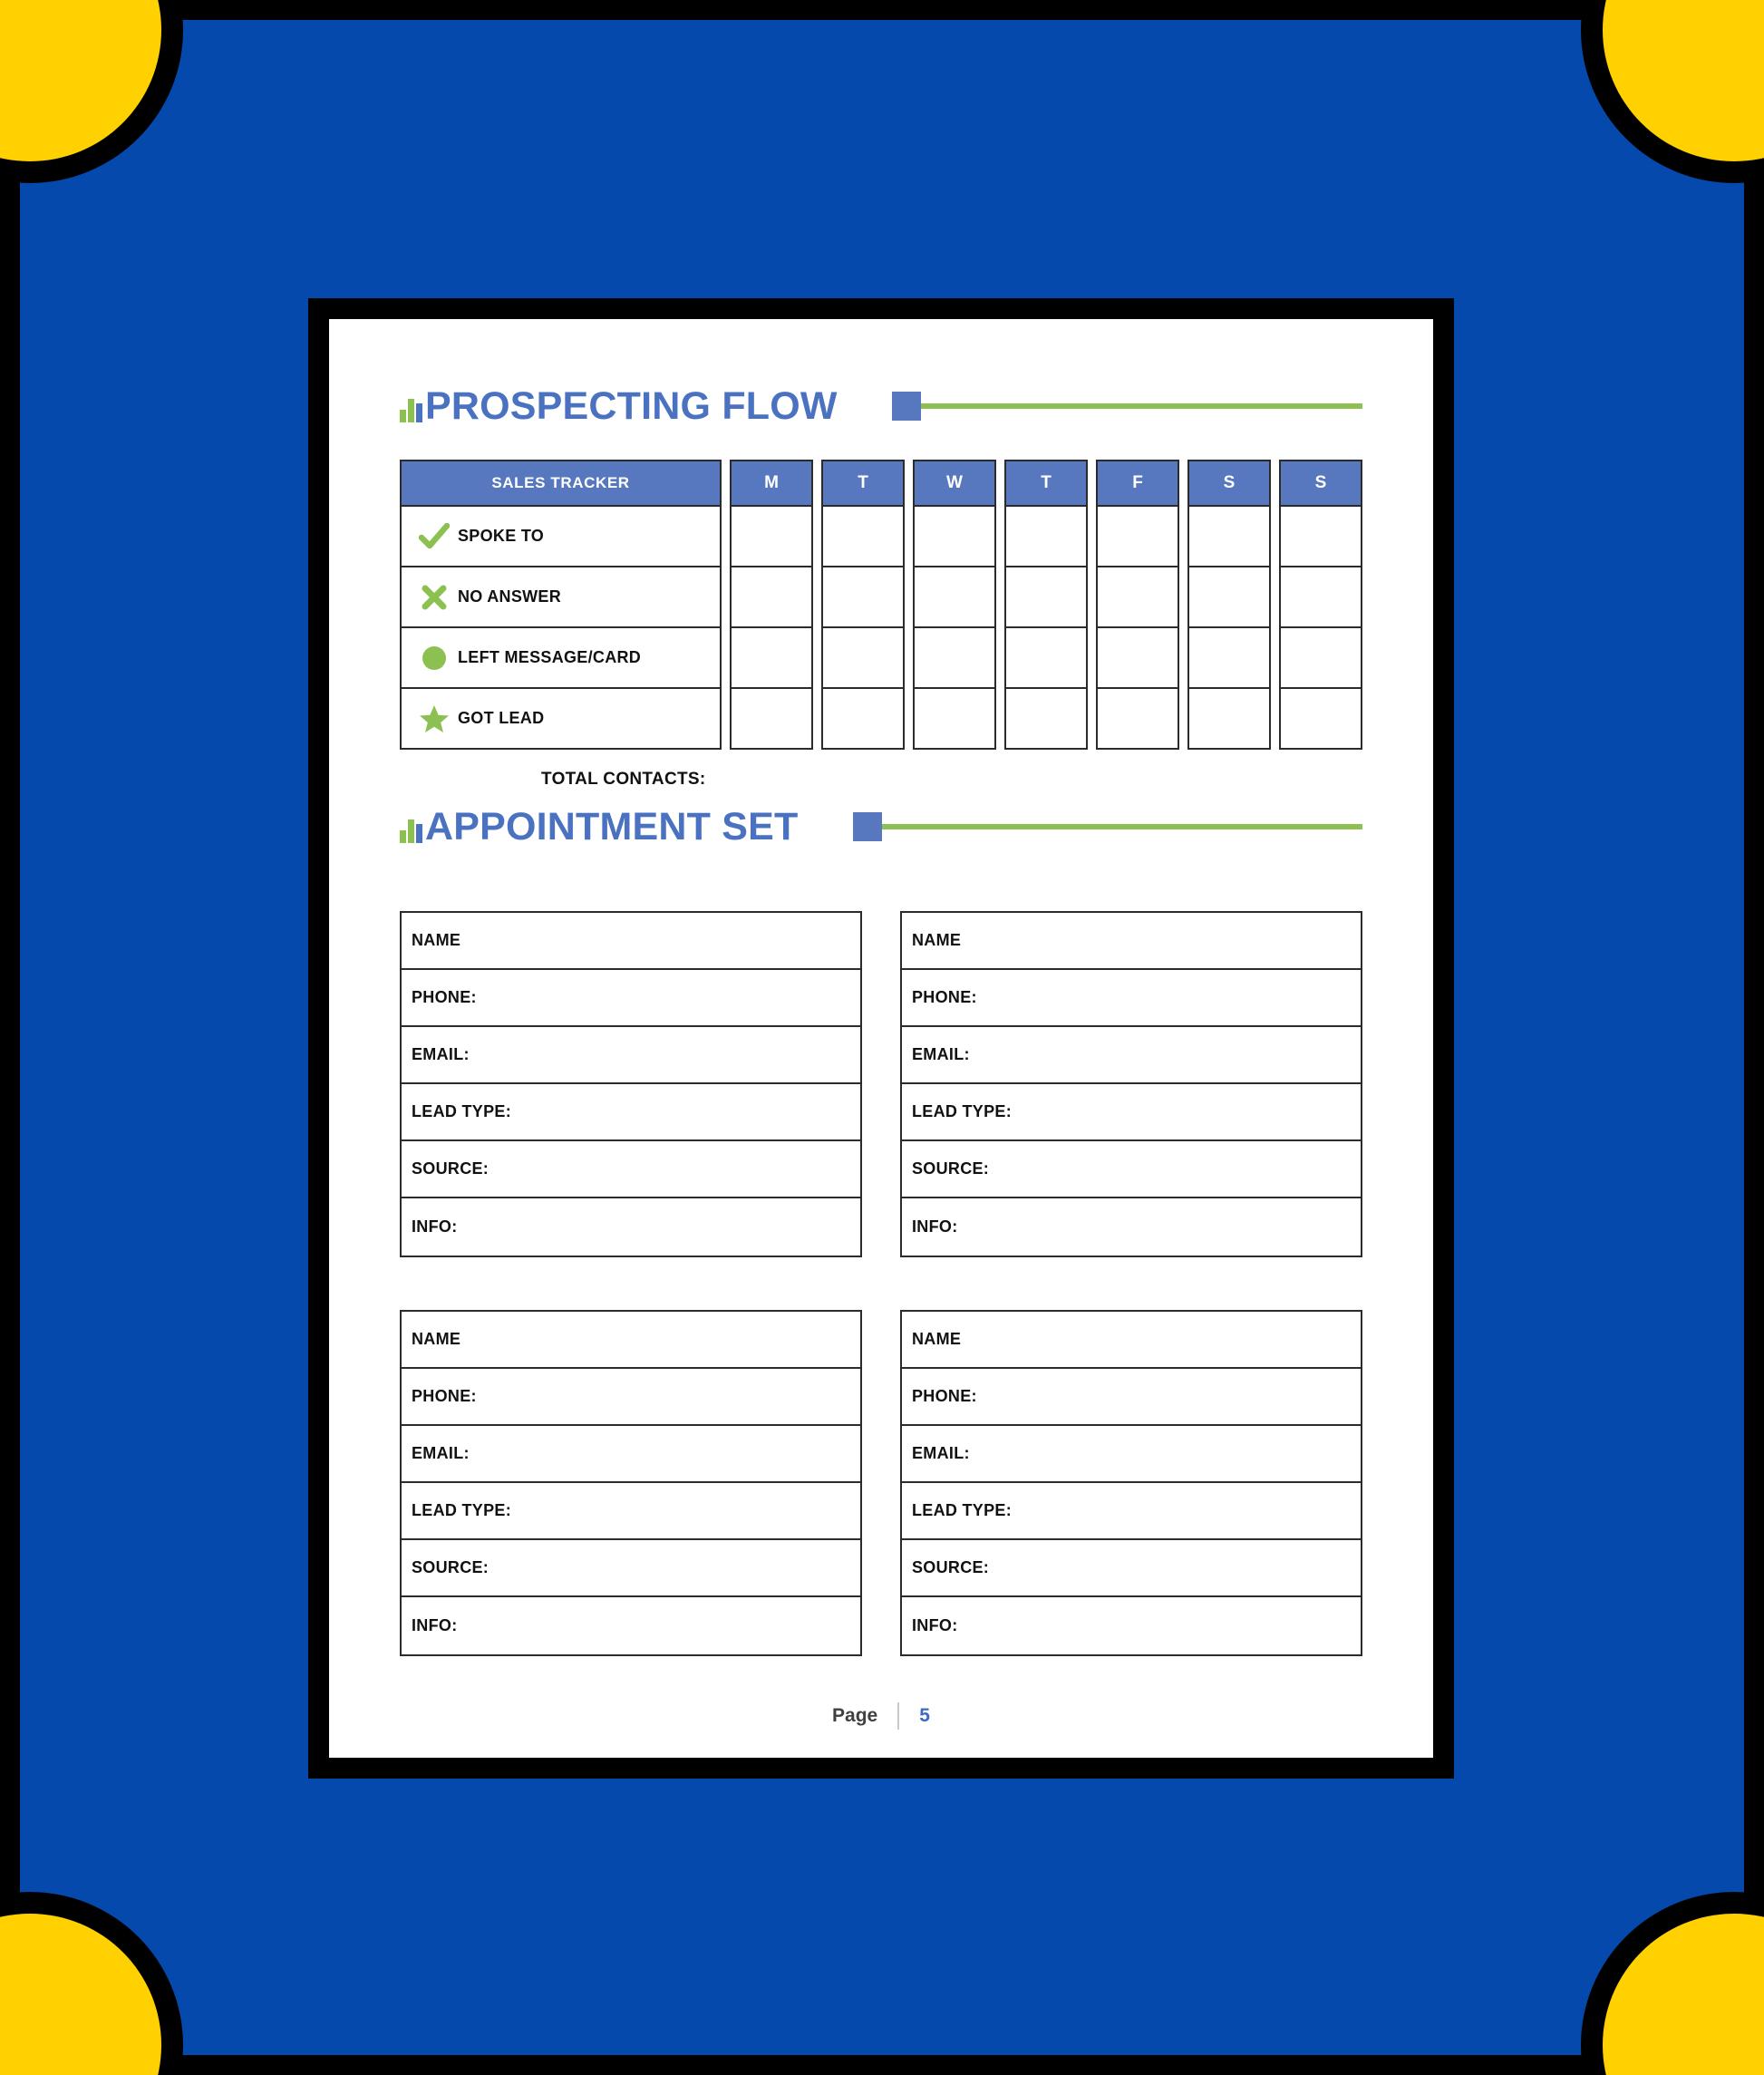  I want to click on page-footer: Page 5, so click(881, 1716).